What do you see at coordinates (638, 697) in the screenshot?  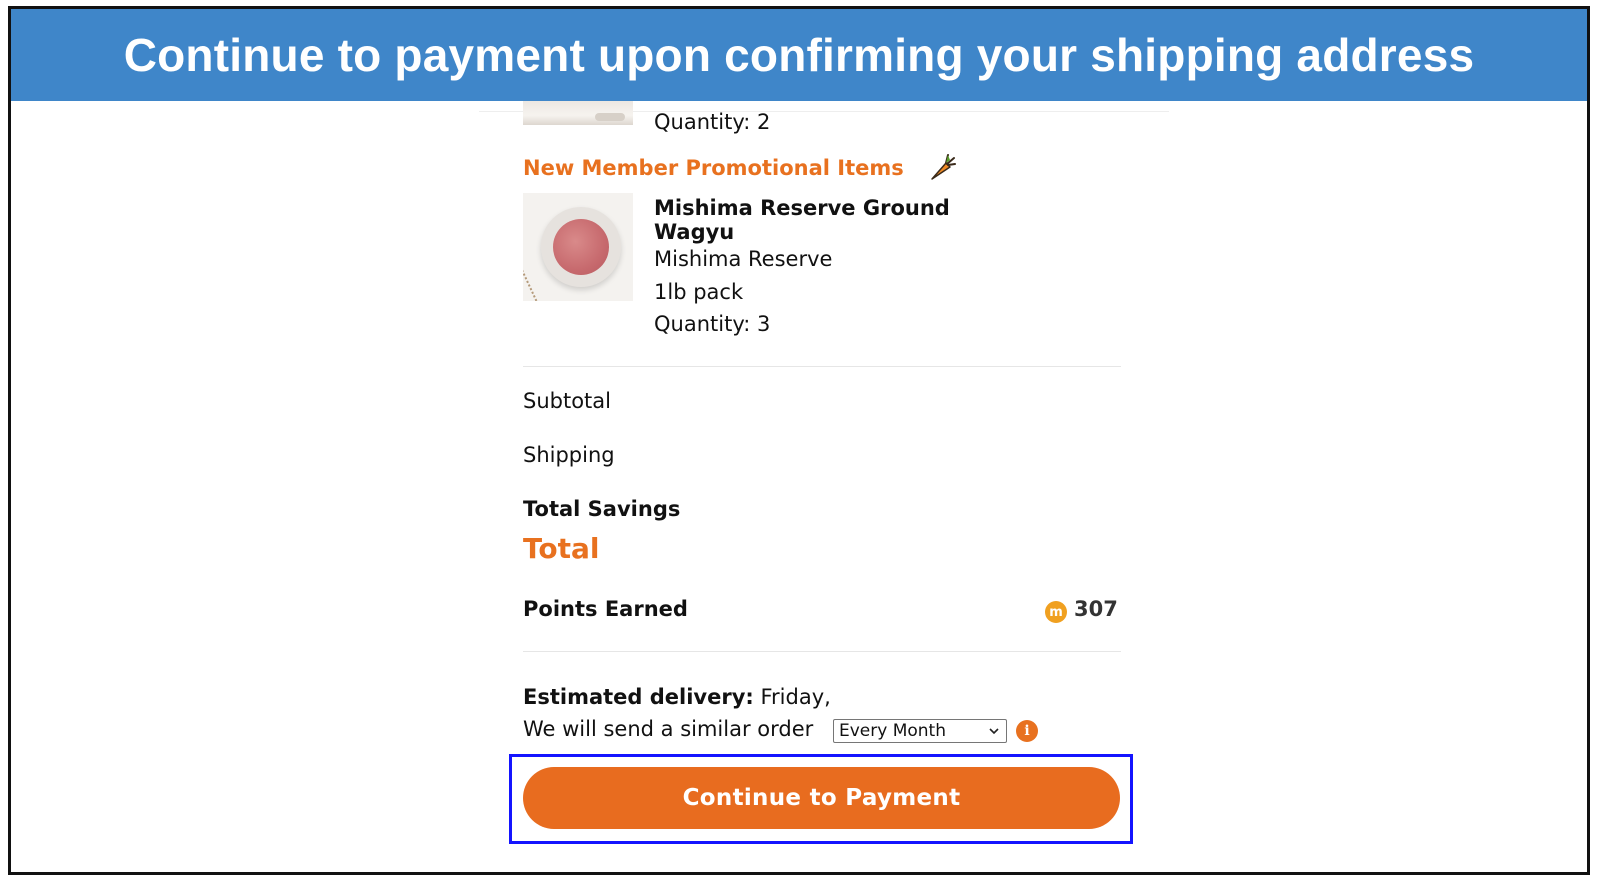 I see `estimated-delivery-label: Estimated delivery:` at bounding box center [638, 697].